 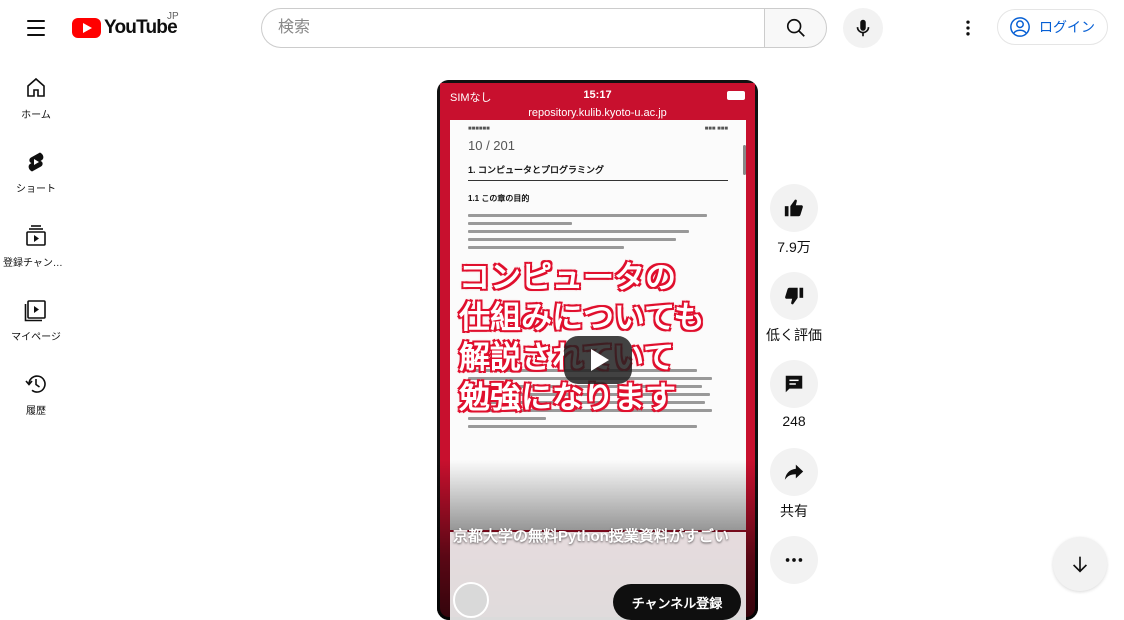 I want to click on login-label: ログイン, so click(x=1067, y=27).